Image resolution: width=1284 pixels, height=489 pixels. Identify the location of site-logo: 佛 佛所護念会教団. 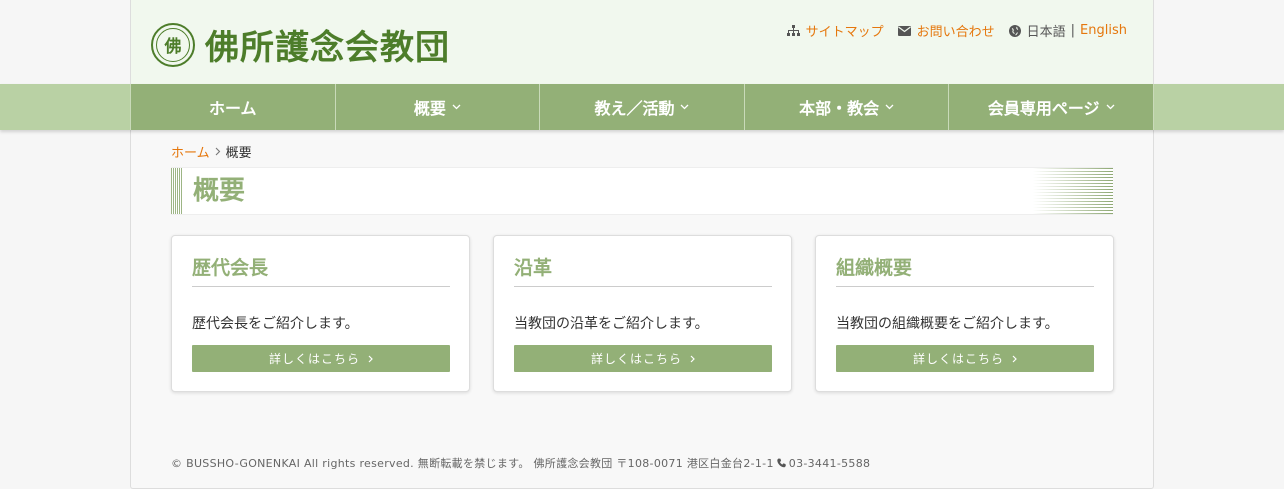
(300, 44).